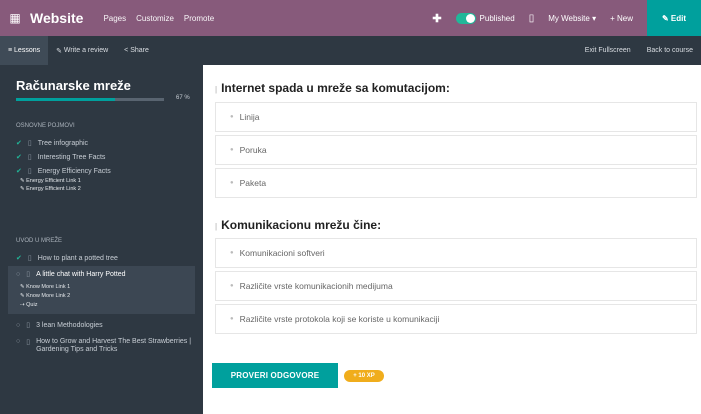 Image resolution: width=701 pixels, height=414 pixels. What do you see at coordinates (45, 287) in the screenshot?
I see `resource-link: ✎ Know More Link 1` at bounding box center [45, 287].